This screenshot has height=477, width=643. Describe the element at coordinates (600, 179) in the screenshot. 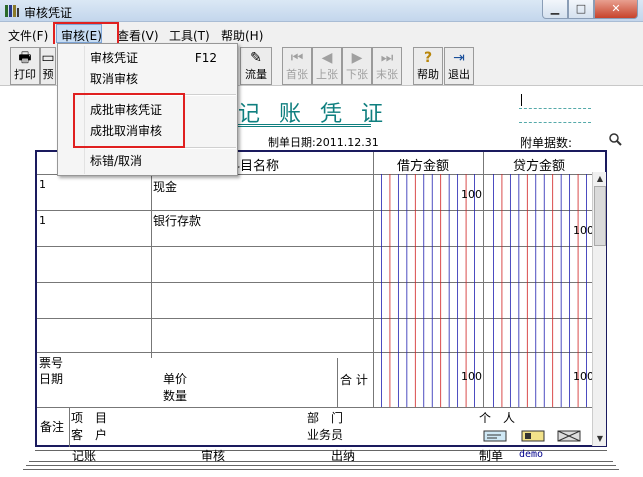

I see `scroll-up-icon: ▲` at that location.